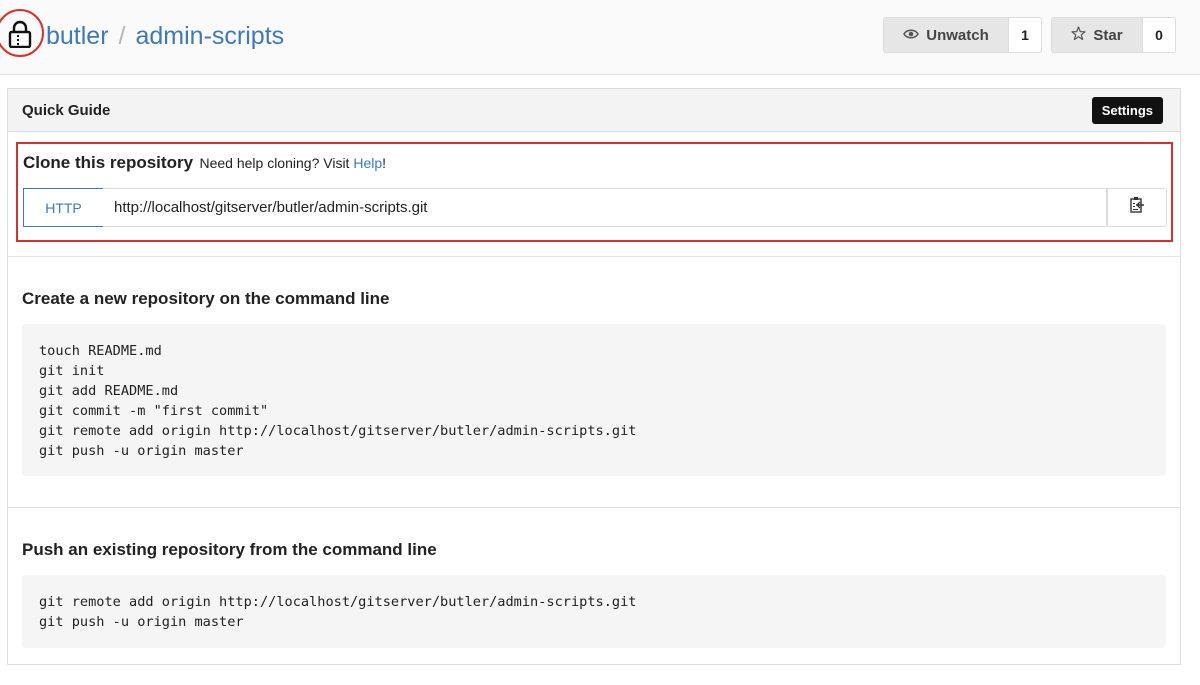 The width and height of the screenshot is (1200, 685). I want to click on stars-count: 0, so click(1159, 35).